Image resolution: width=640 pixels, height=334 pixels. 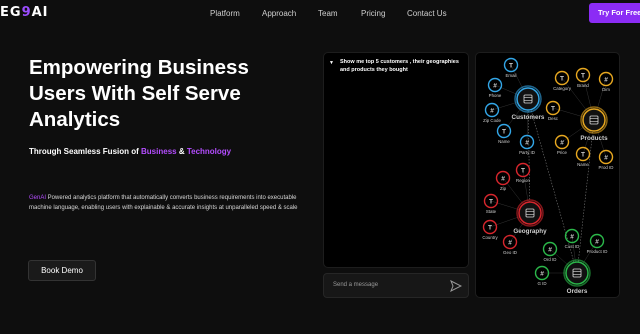 What do you see at coordinates (279, 13) in the screenshot?
I see `nav-link-approach: Approach` at bounding box center [279, 13].